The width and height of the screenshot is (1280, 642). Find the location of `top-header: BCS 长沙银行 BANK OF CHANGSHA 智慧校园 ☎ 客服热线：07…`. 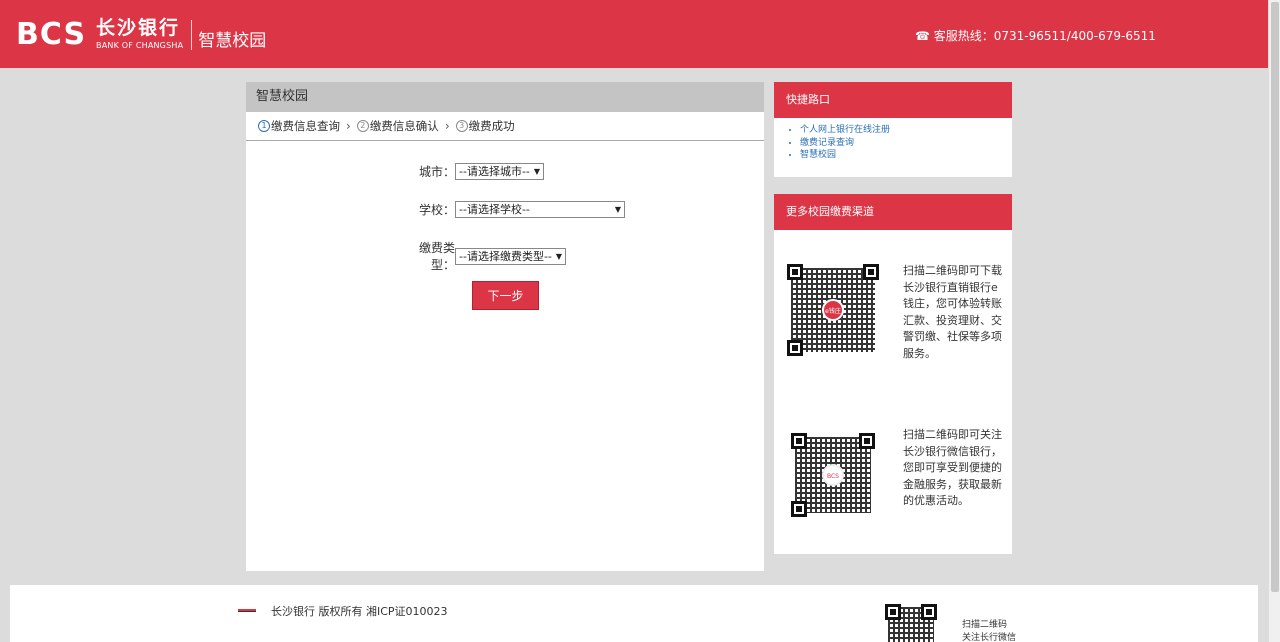

top-header: BCS 长沙银行 BANK OF CHANGSHA 智慧校园 ☎ 客服热线：07… is located at coordinates (634, 34).